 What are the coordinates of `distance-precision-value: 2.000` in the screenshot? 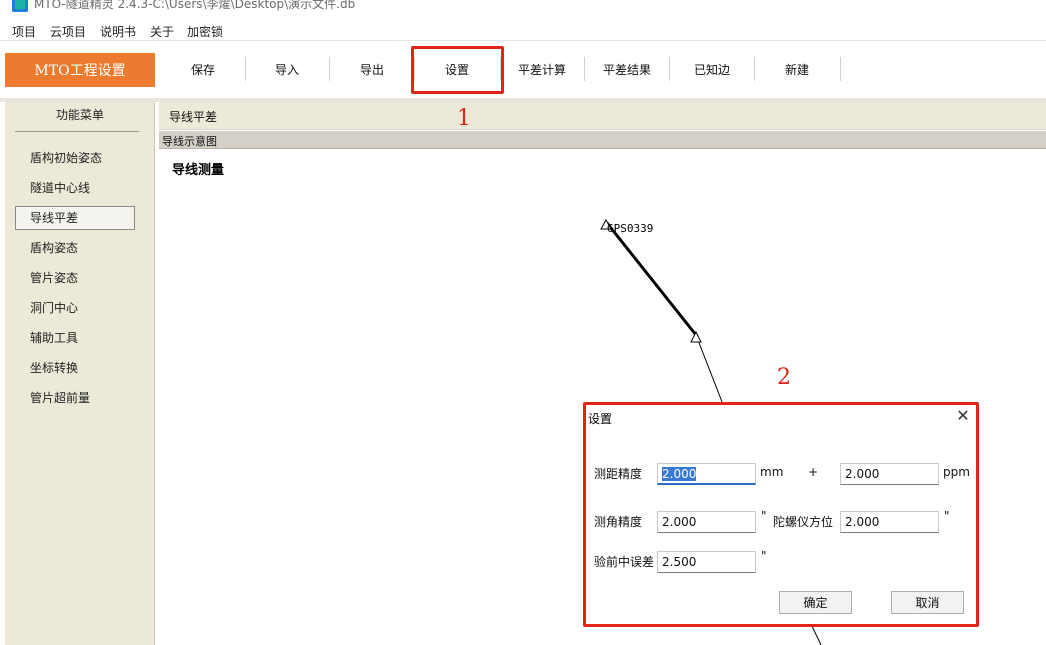 It's located at (679, 474).